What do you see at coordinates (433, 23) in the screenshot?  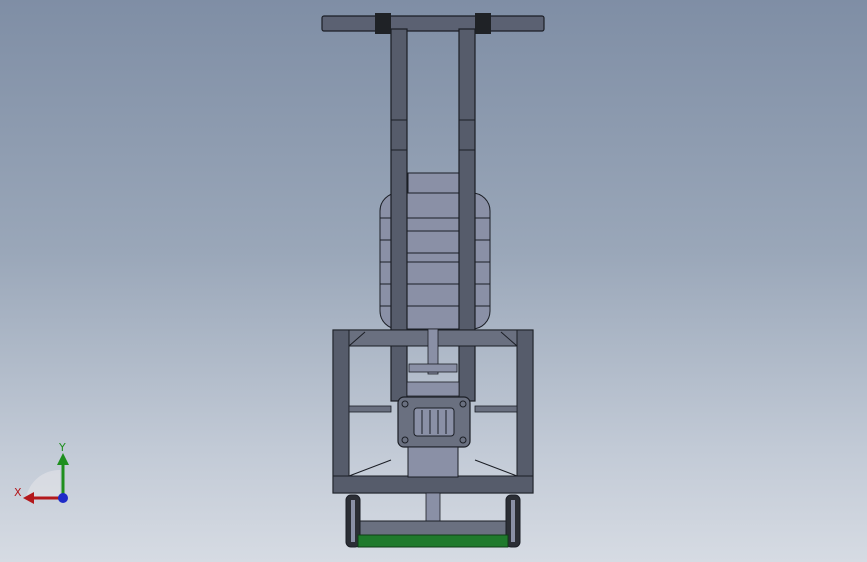 I see `handle-bar` at bounding box center [433, 23].